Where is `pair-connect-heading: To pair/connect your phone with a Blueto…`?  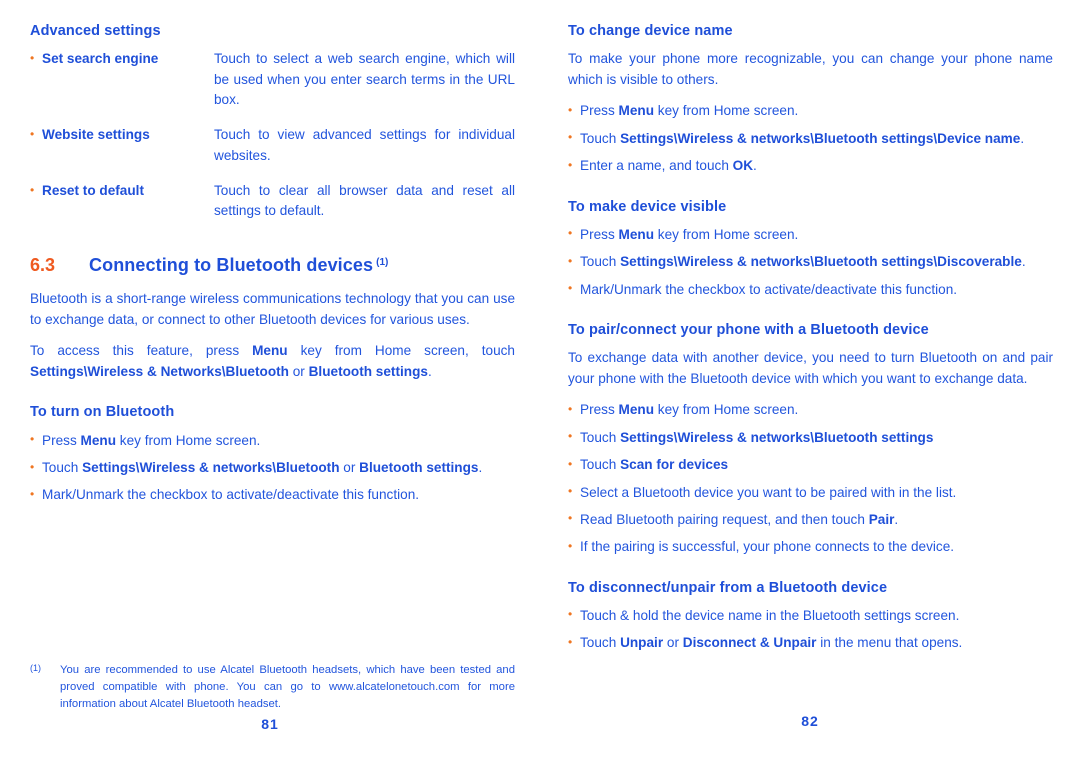
pair-connect-heading: To pair/connect your phone with a Blueto… is located at coordinates (748, 329).